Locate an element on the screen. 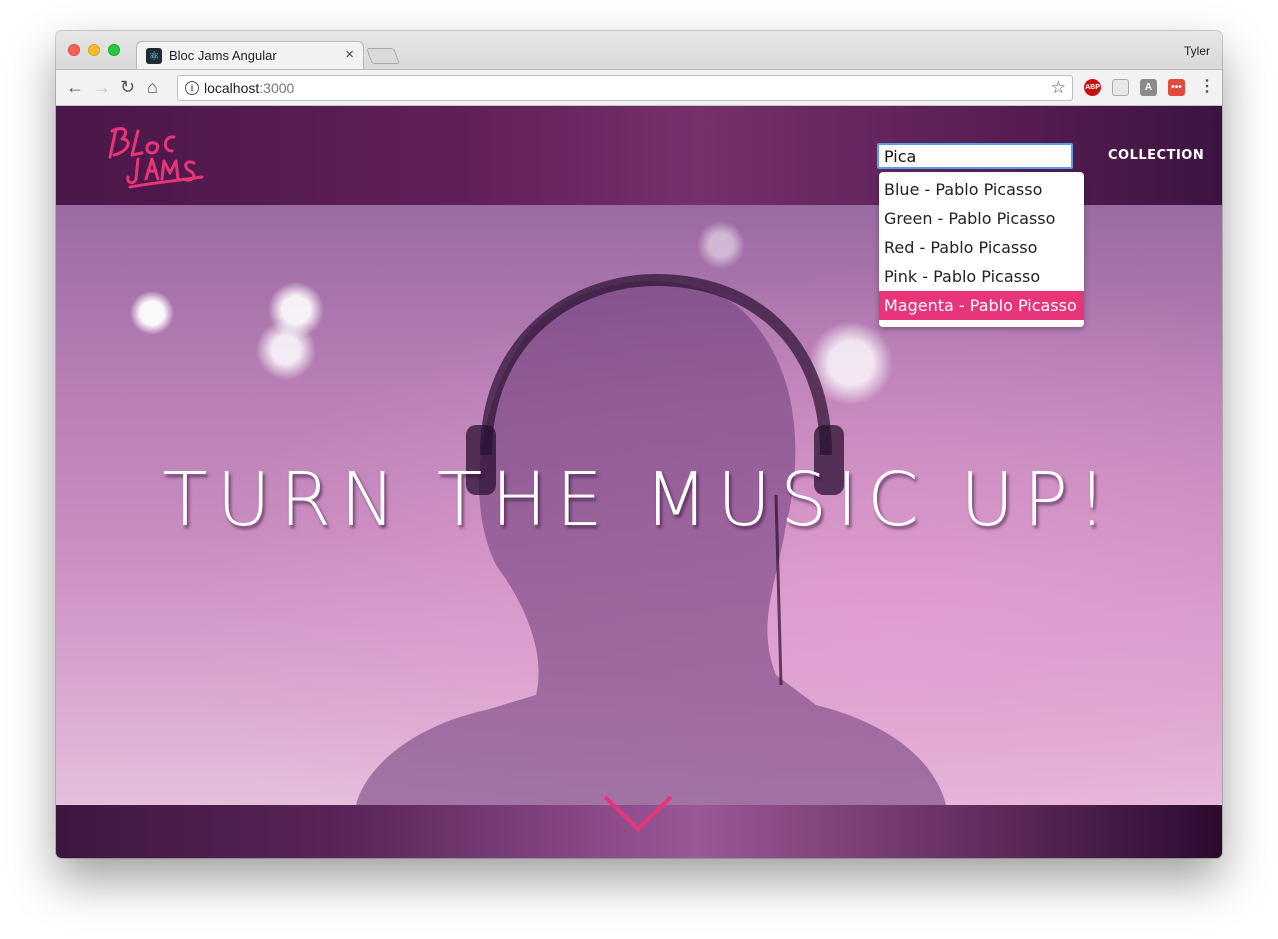 This screenshot has height=939, width=1278. reload-icon: ↻ is located at coordinates (127, 87).